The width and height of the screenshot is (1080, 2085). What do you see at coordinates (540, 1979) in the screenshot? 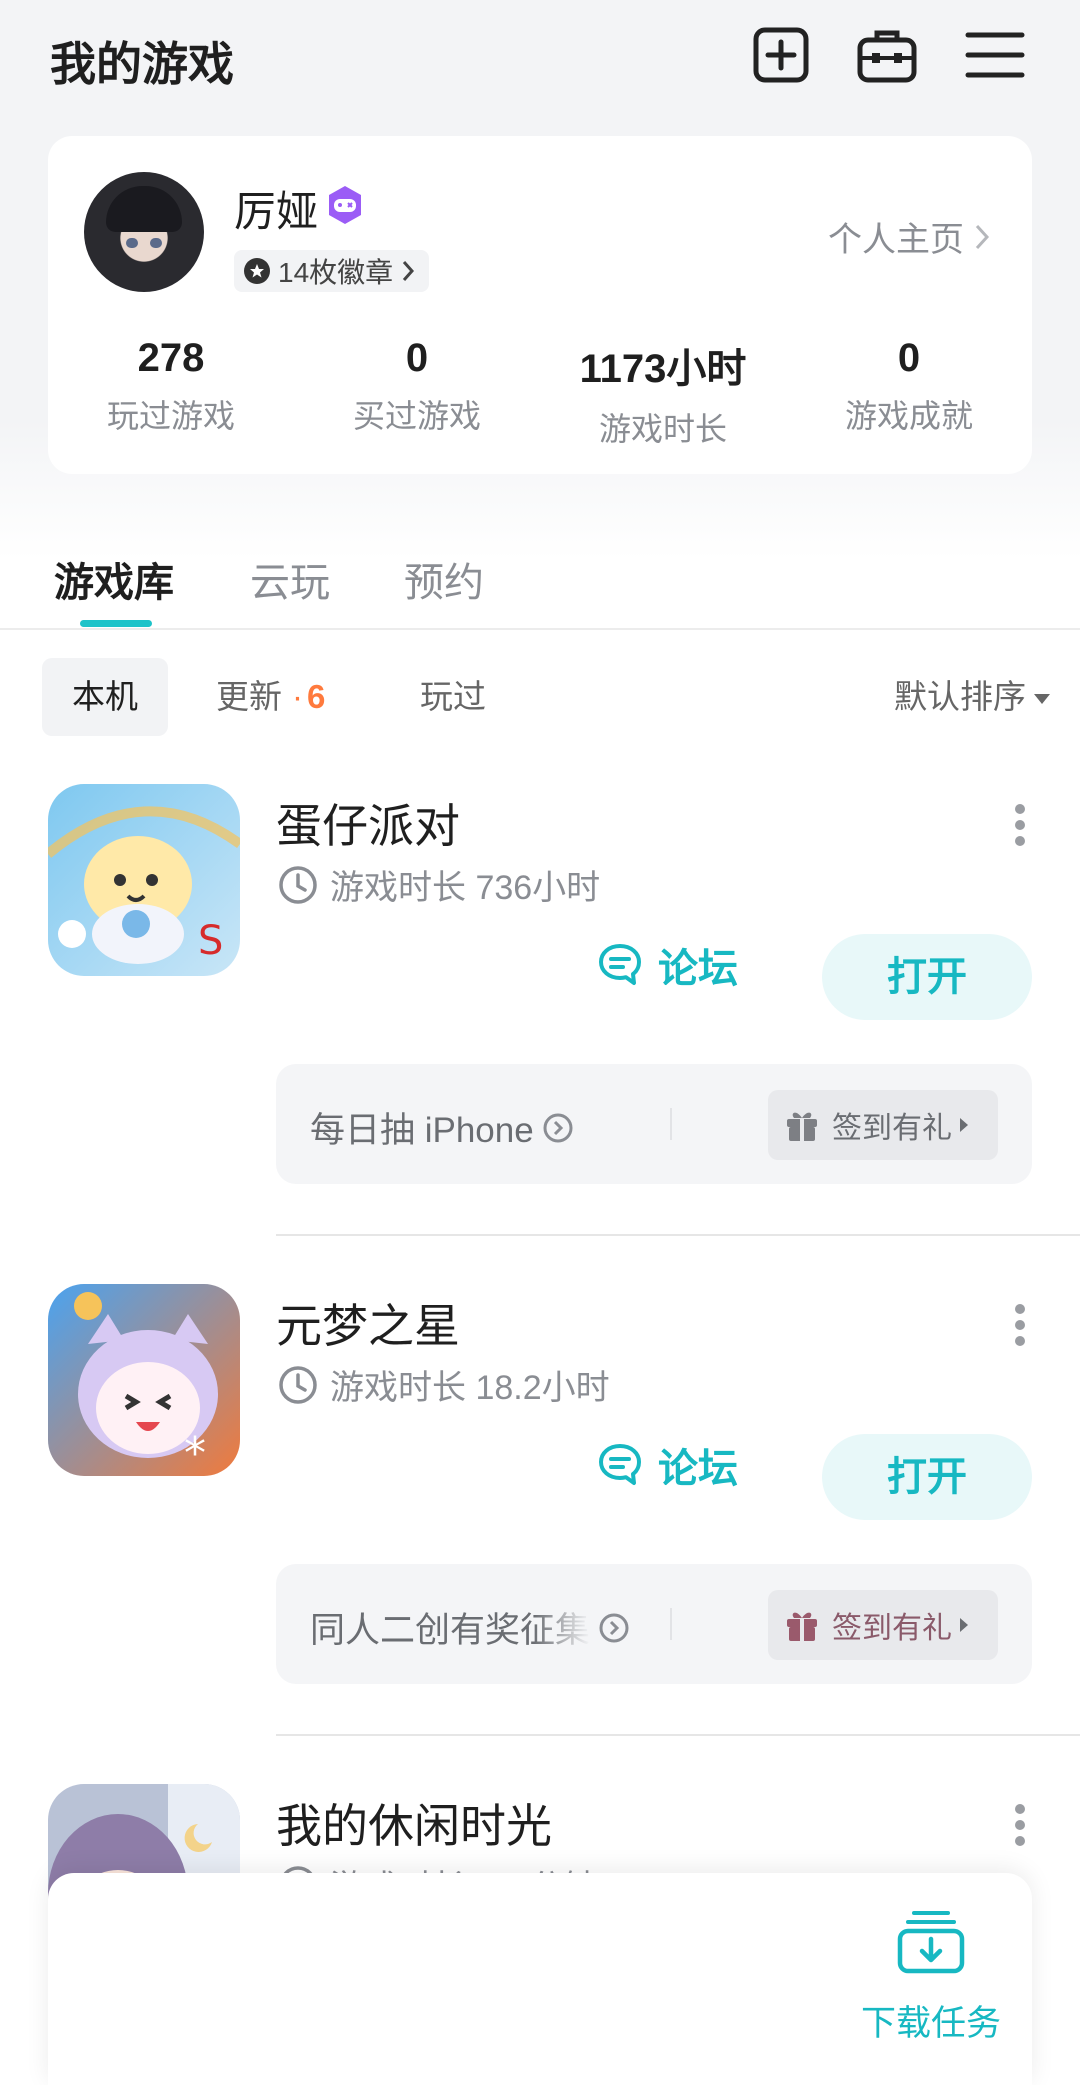
I see `download-sheet: 下载任务` at bounding box center [540, 1979].